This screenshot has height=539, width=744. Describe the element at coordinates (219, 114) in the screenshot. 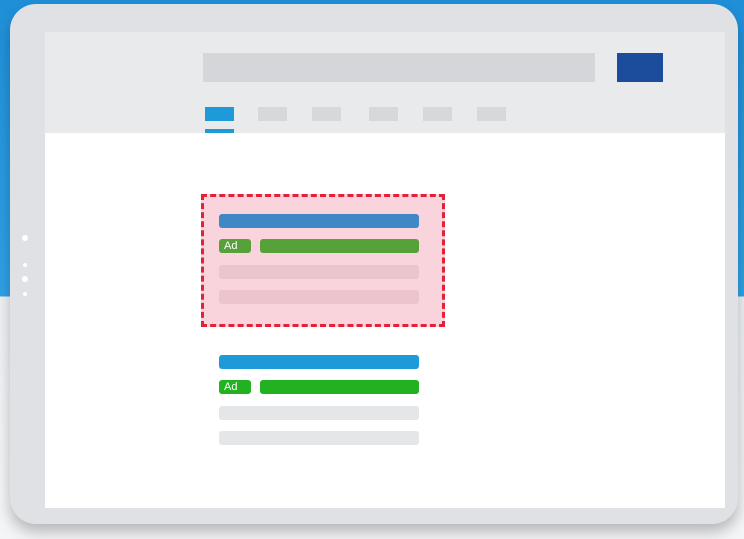

I see `tab-all` at that location.